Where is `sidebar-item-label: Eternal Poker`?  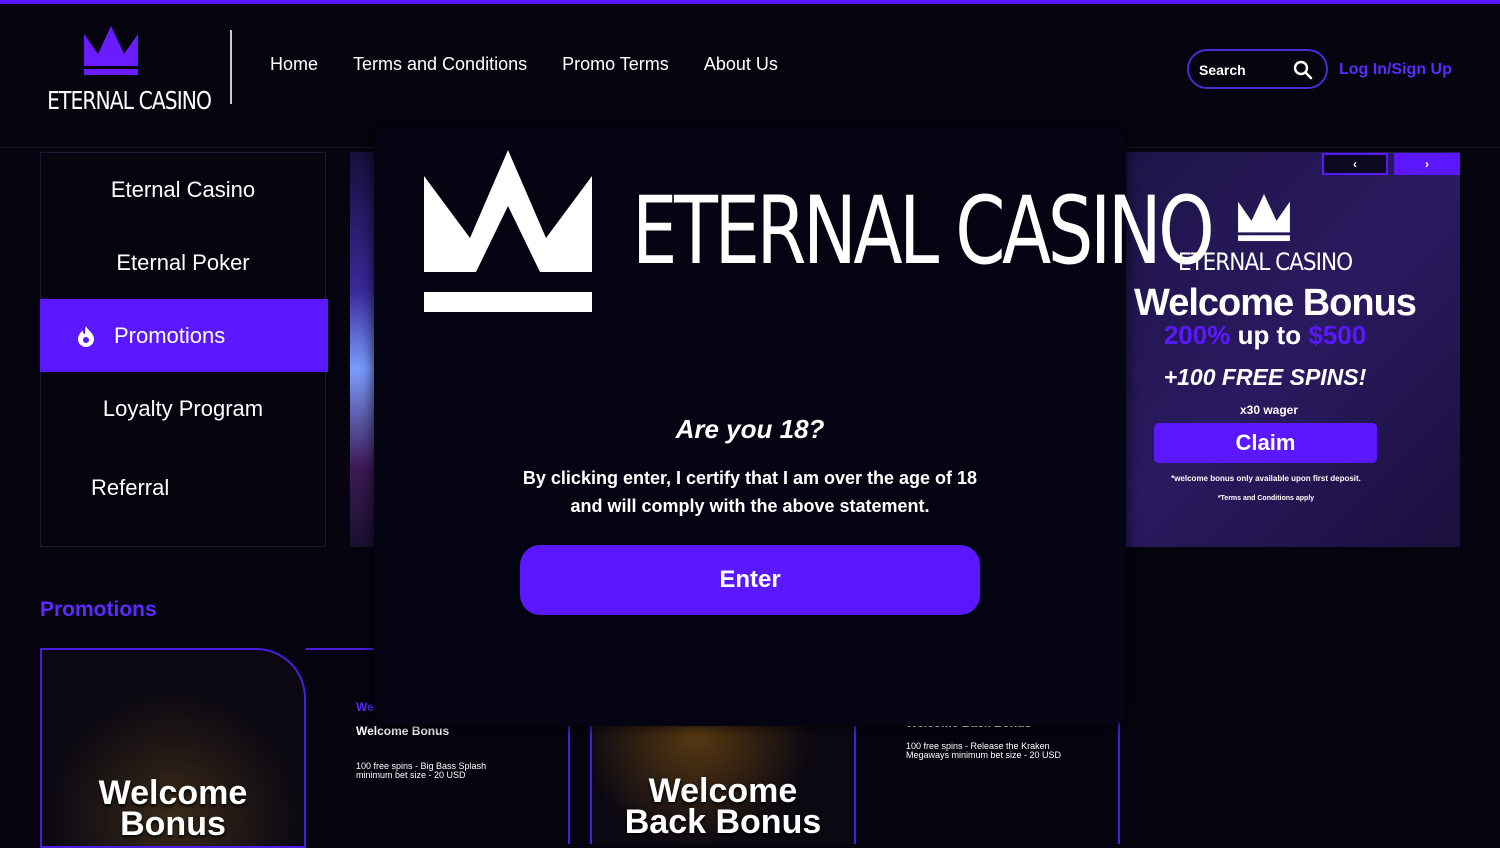
sidebar-item-label: Eternal Poker is located at coordinates (183, 262).